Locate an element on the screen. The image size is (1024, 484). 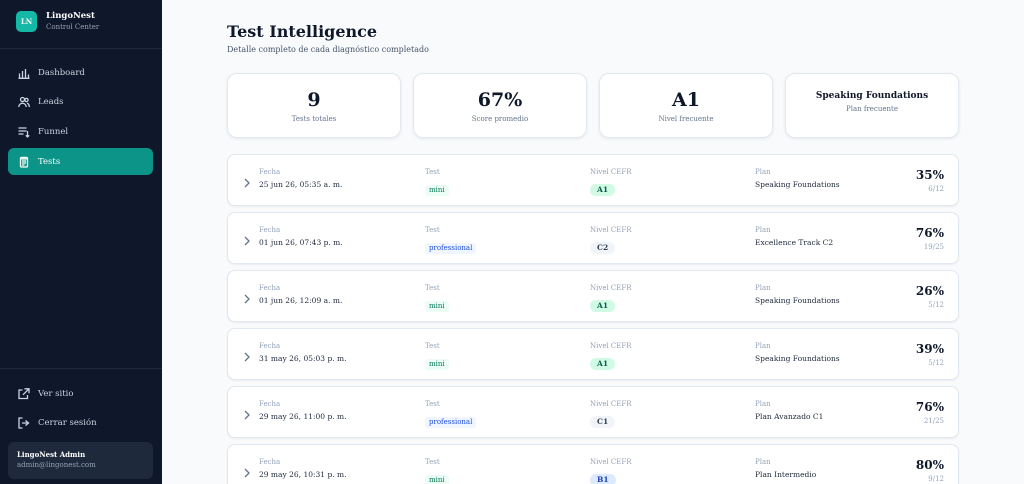
funnel-list-icon is located at coordinates (23, 131).